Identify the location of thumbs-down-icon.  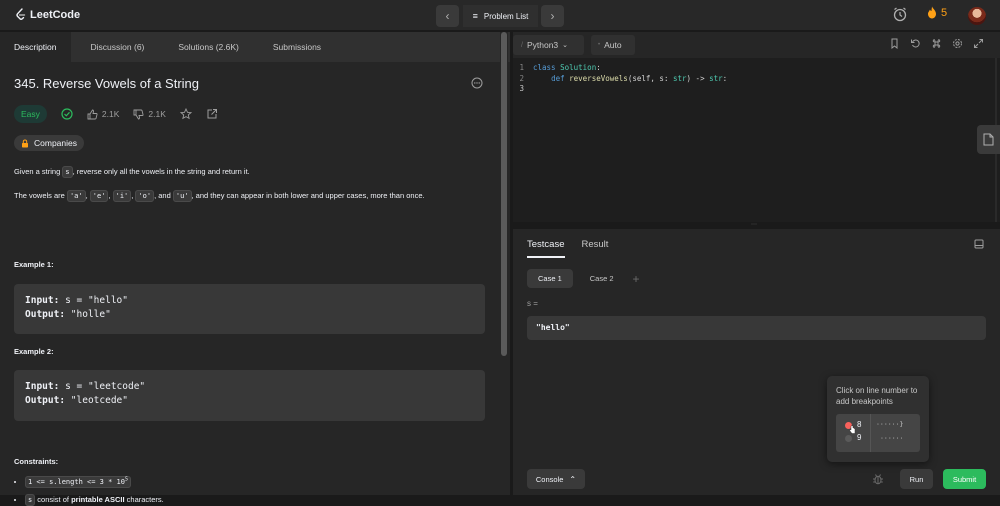
(138, 114).